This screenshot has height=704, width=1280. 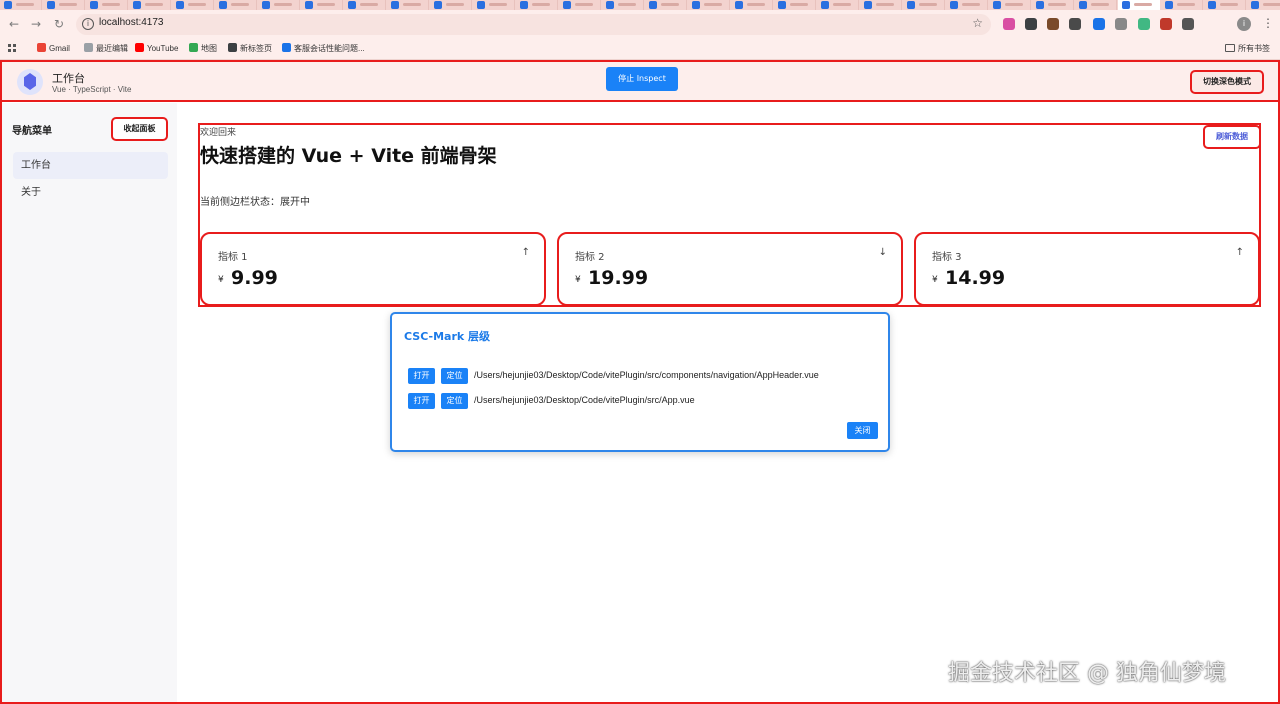 I want to click on profile-avatar-icon: i, so click(x=1244, y=24).